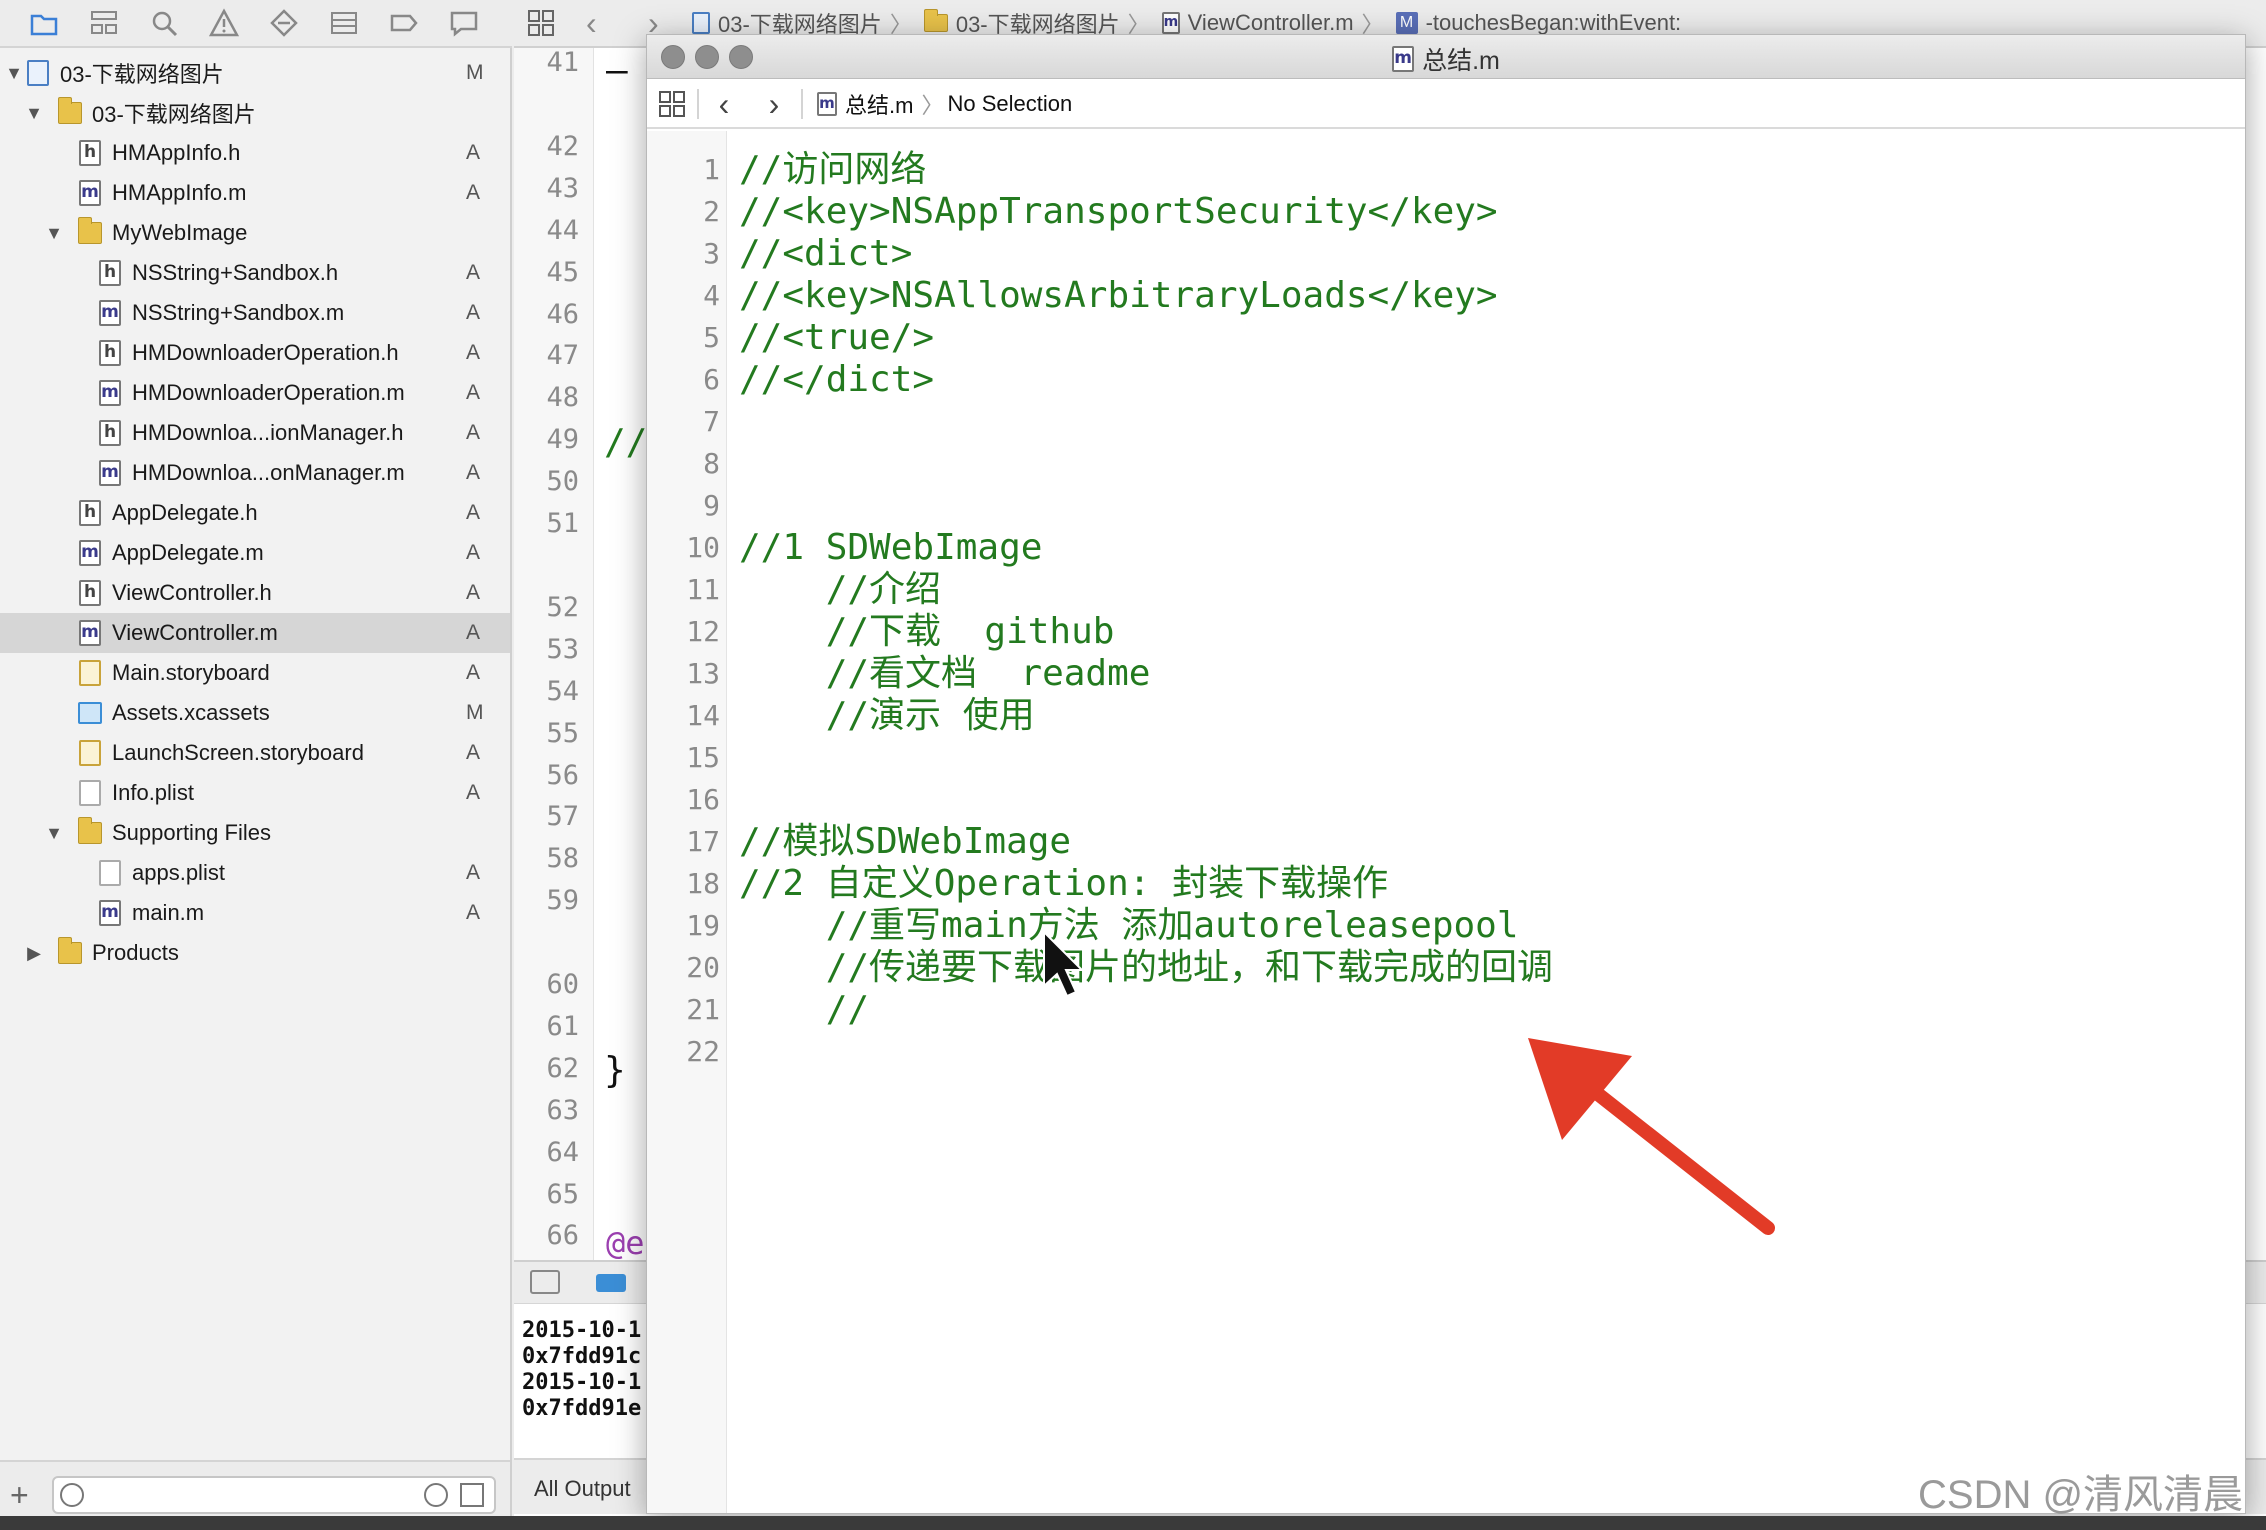 The image size is (2266, 1530). I want to click on tree-row: Main.storyboard A, so click(255, 673).